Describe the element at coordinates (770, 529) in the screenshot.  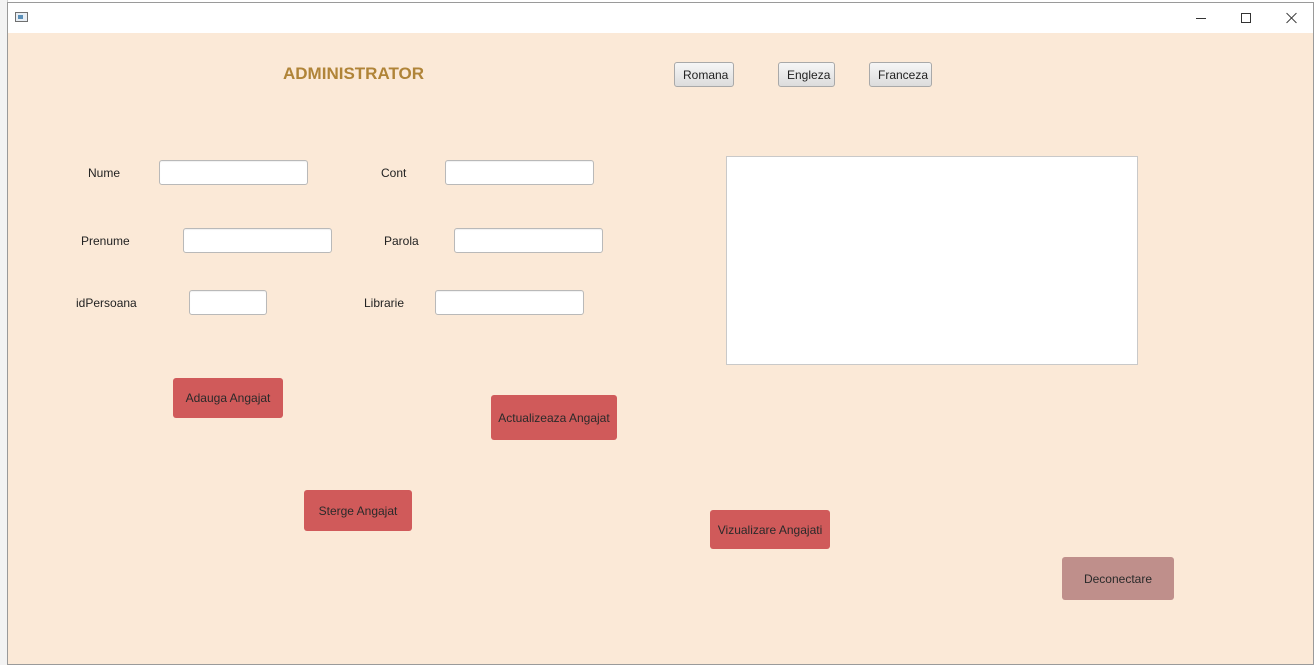
I see `vizualizare-angajati-button: Vizualizare Angajati` at that location.